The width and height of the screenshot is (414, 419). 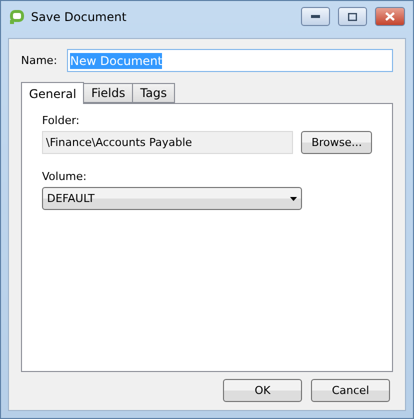 I want to click on volume-label: Volume:, so click(x=65, y=176).